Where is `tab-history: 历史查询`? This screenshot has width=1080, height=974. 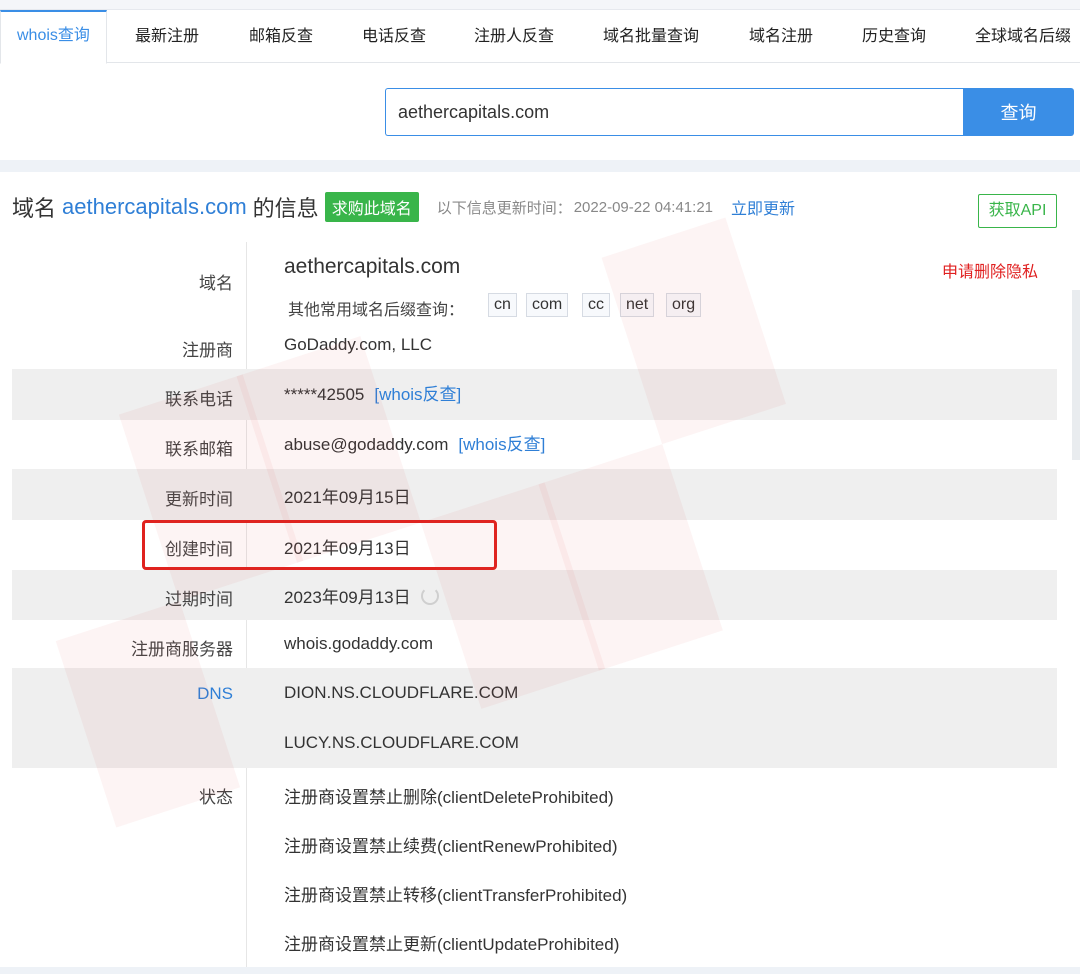 tab-history: 历史查询 is located at coordinates (894, 36).